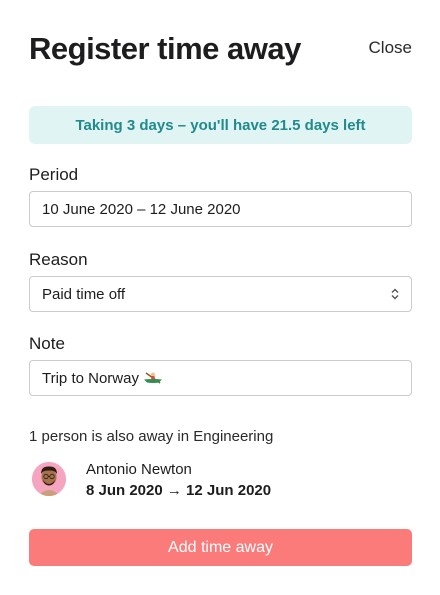  I want to click on period-field, so click(220, 209).